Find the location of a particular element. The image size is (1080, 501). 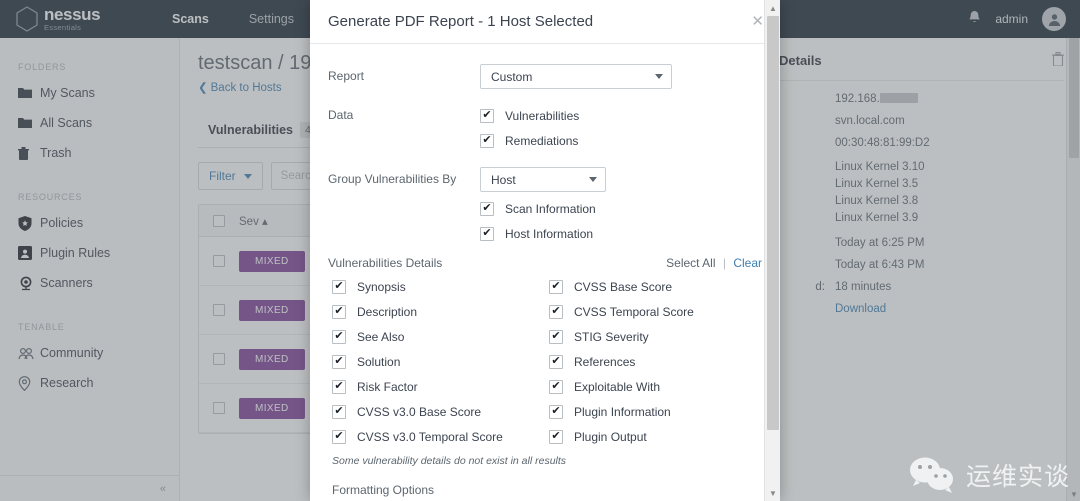

checkbox-label: CVSS Base Score is located at coordinates (623, 286).